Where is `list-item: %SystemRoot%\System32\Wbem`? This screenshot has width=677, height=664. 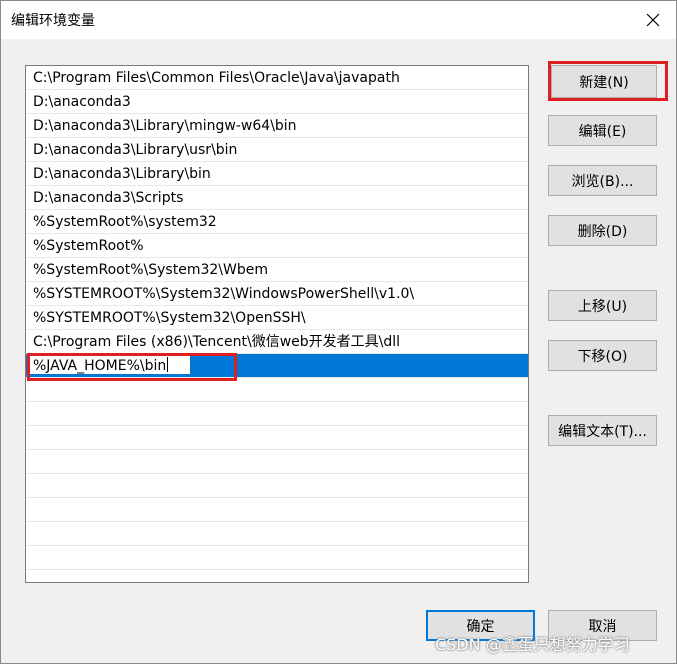
list-item: %SystemRoot%\System32\Wbem is located at coordinates (277, 270).